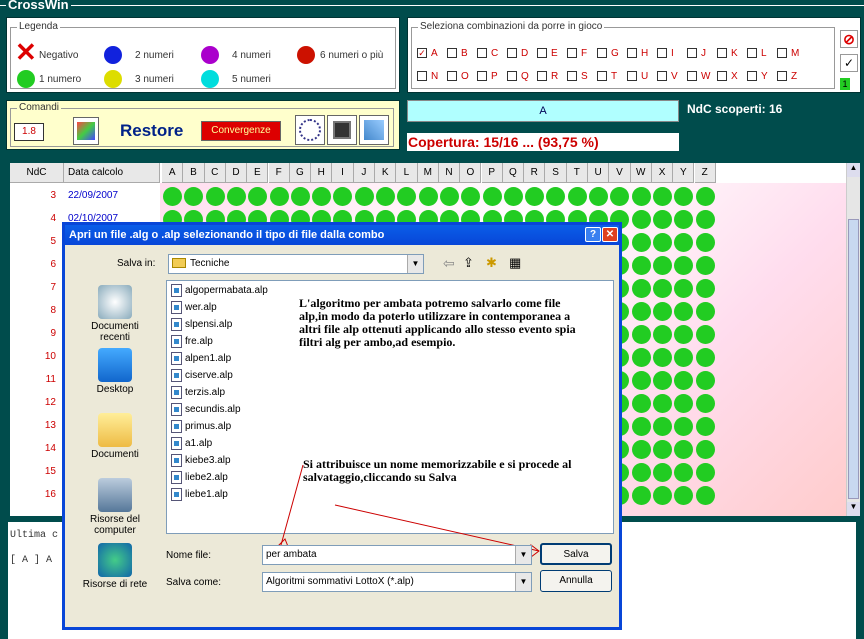 Image resolution: width=864 pixels, height=639 pixels. What do you see at coordinates (762, 53) in the screenshot?
I see `combination-l: L` at bounding box center [762, 53].